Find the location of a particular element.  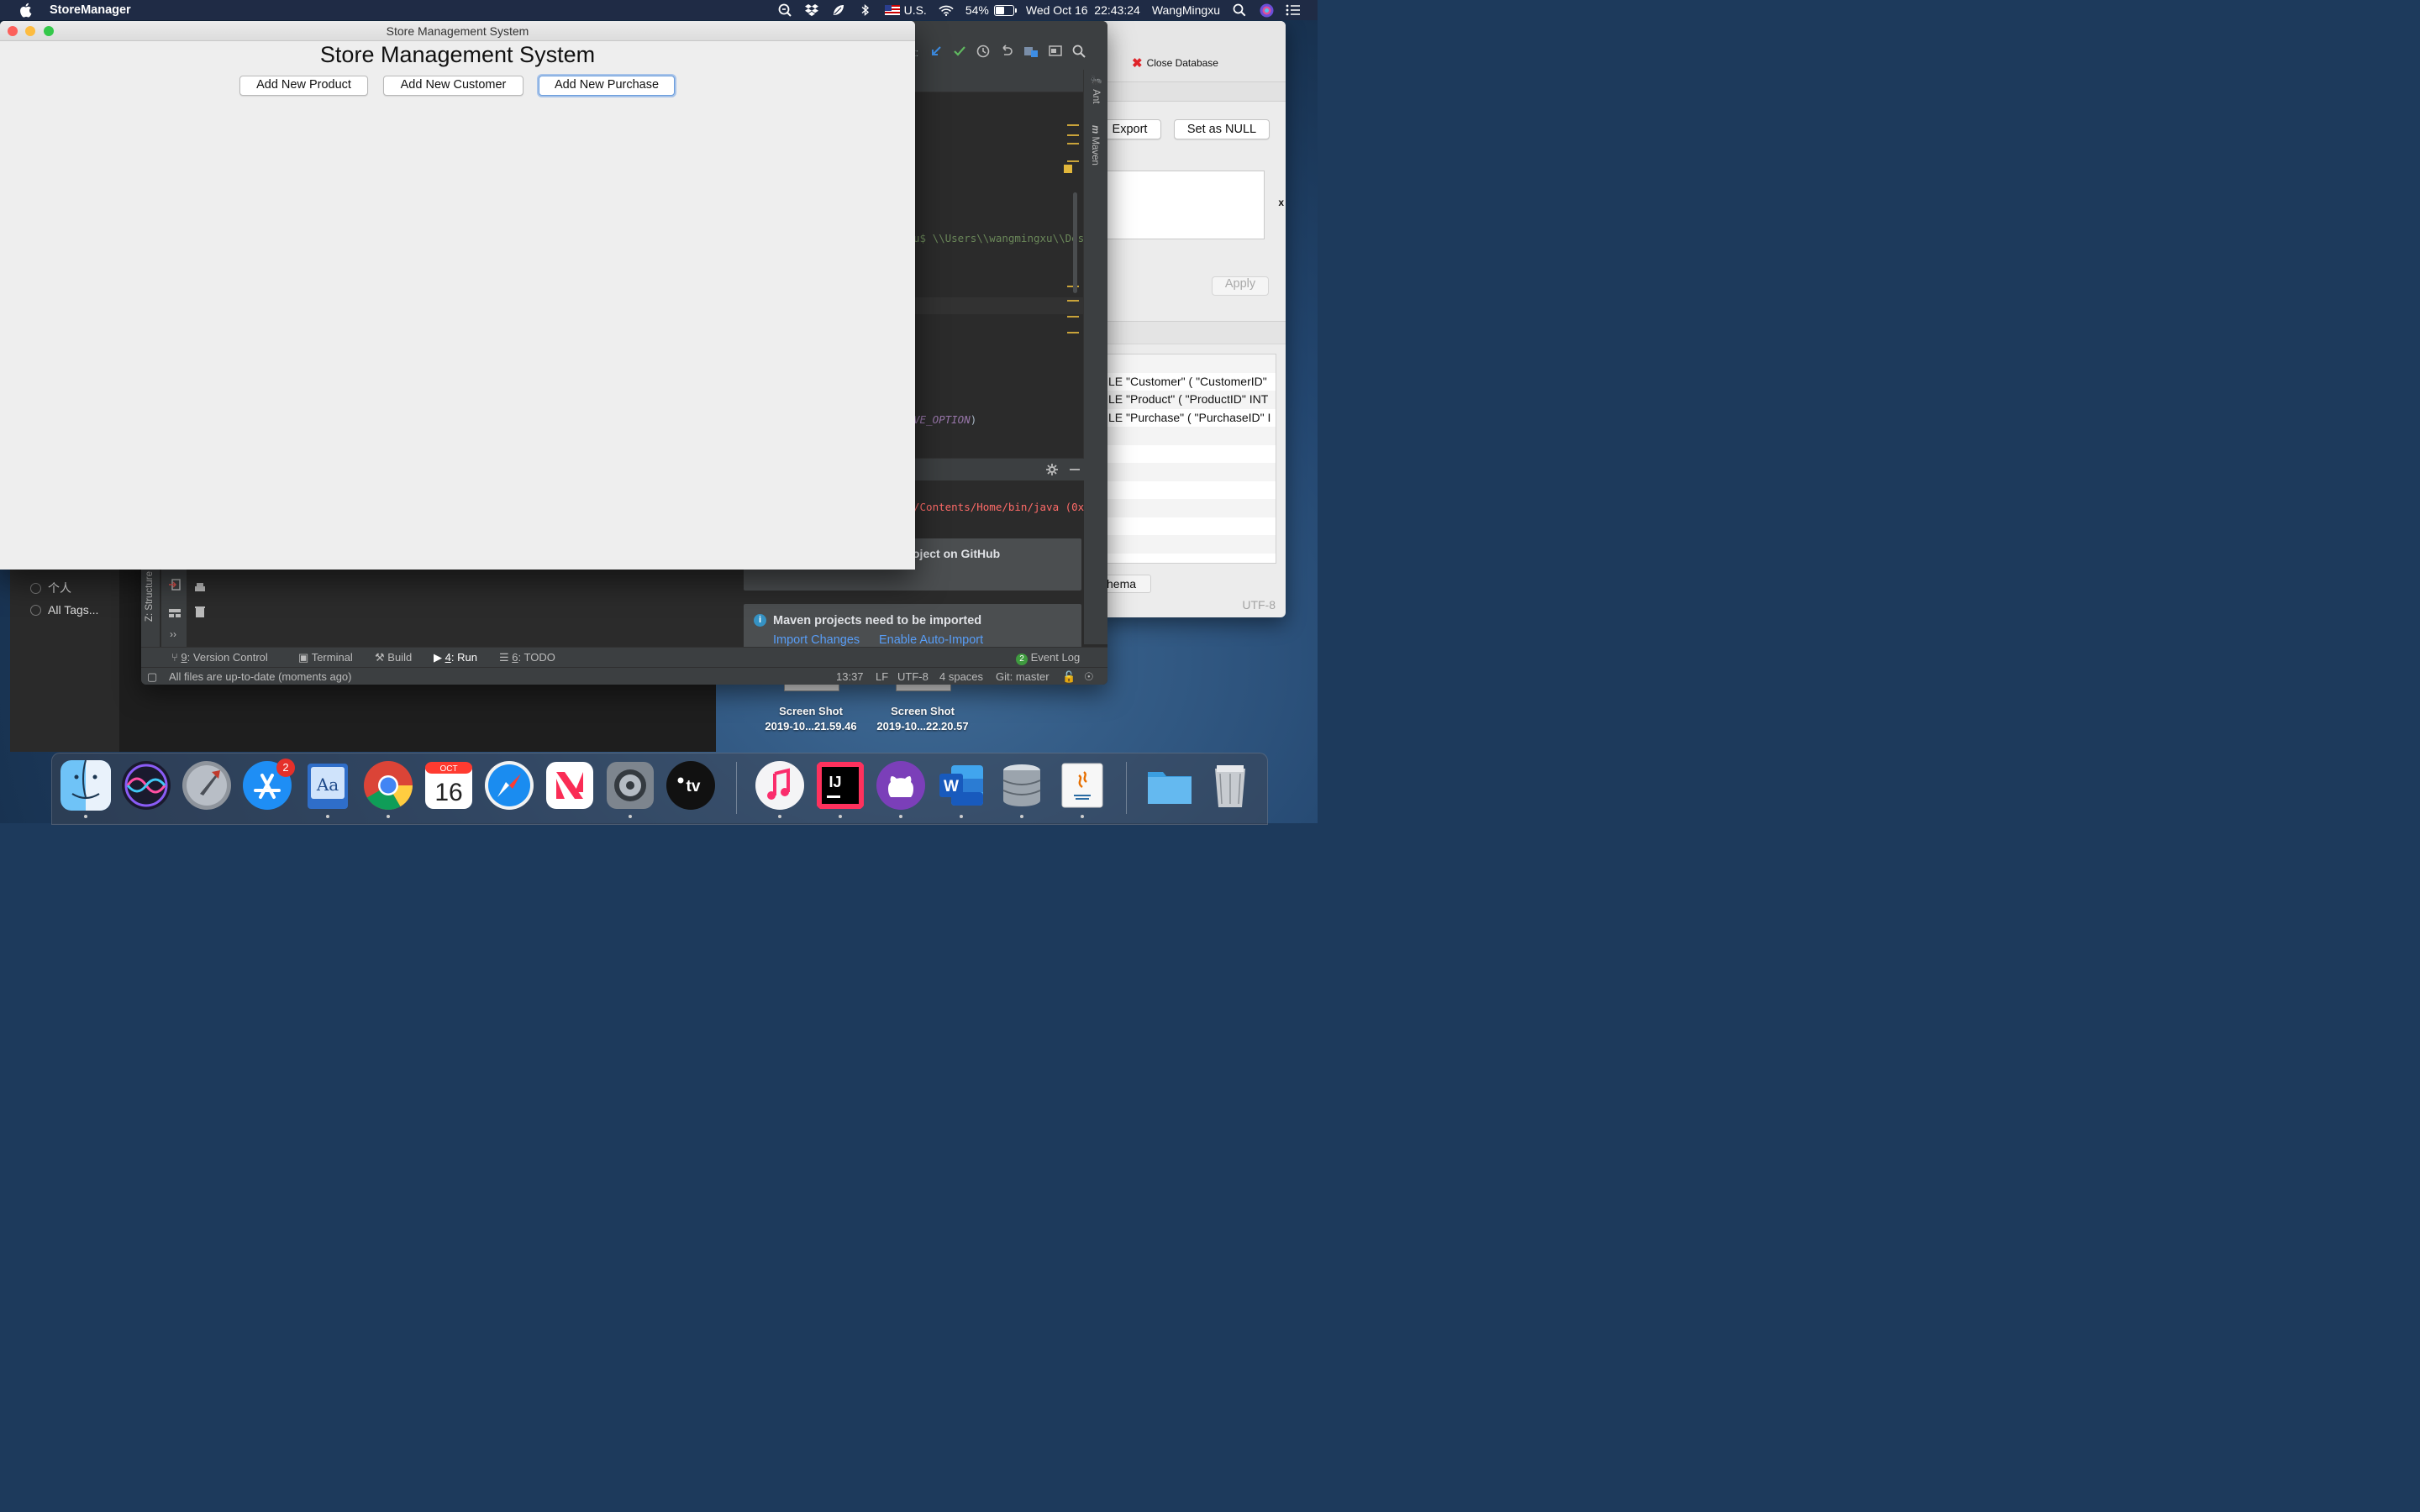

caret-position: 13:37 is located at coordinates (850, 676).